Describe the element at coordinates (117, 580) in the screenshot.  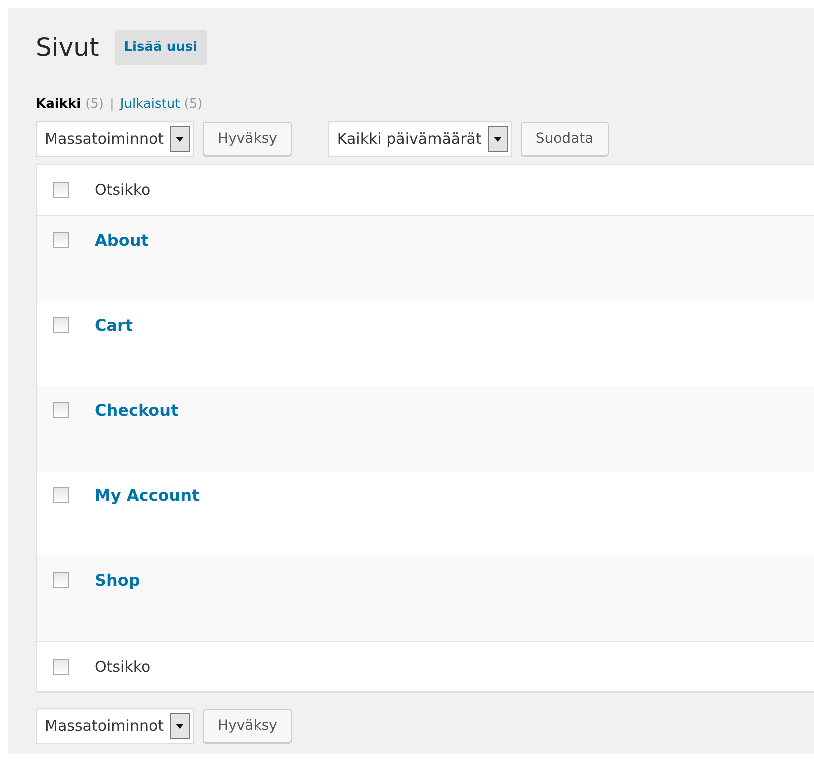
I see `page-title-link: Shop` at that location.